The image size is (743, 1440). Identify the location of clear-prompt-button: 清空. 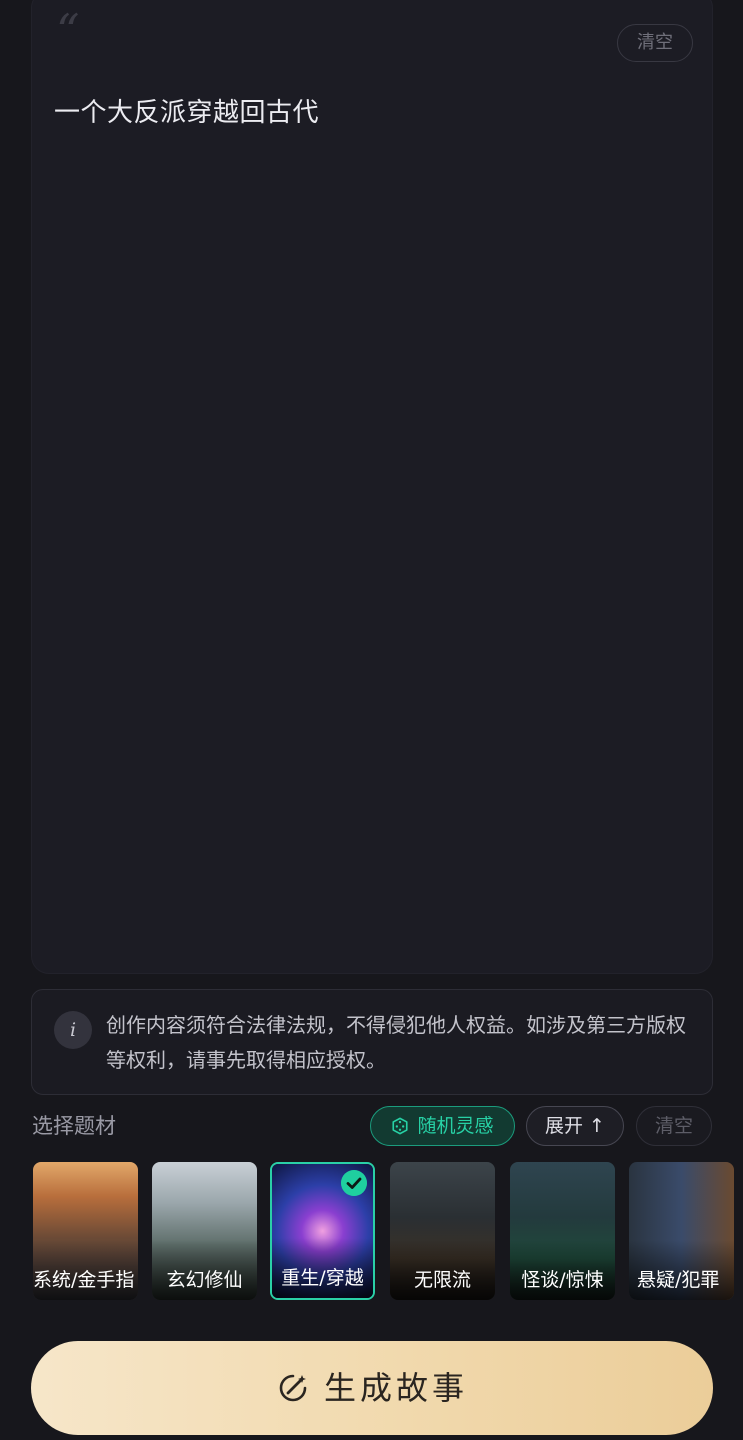
(655, 43).